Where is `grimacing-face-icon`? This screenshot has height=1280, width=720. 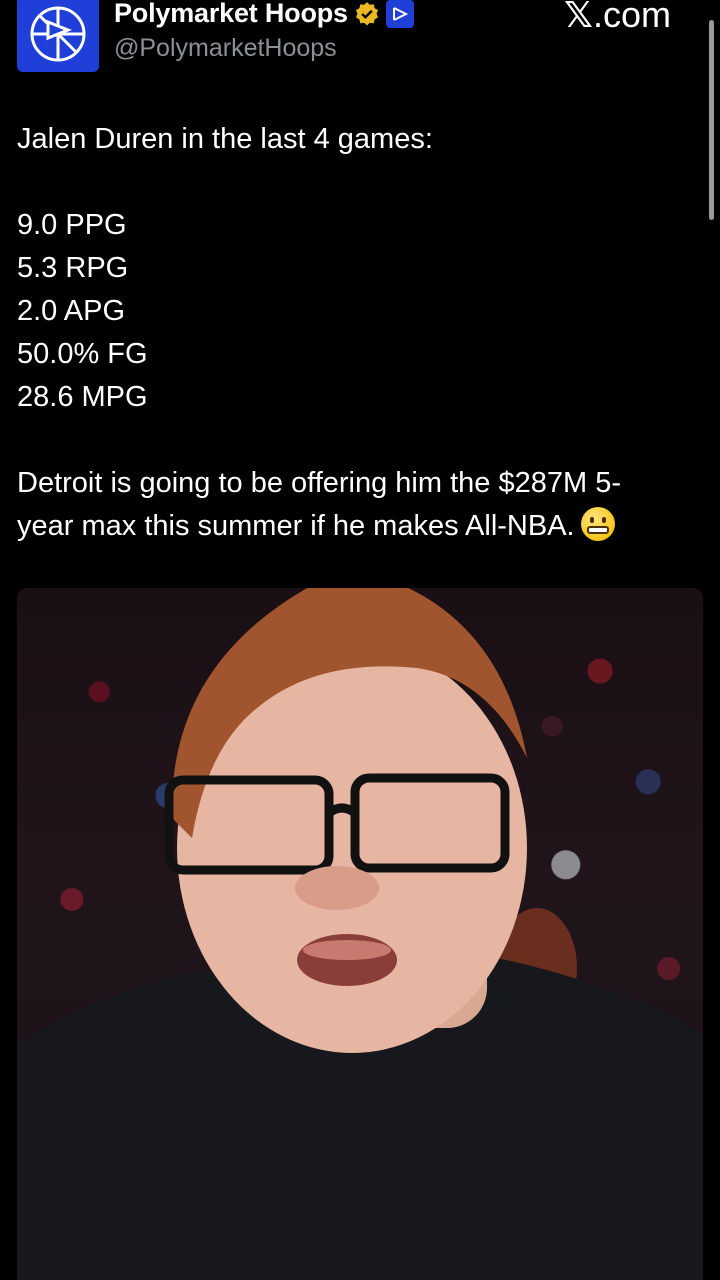
grimacing-face-icon is located at coordinates (597, 524).